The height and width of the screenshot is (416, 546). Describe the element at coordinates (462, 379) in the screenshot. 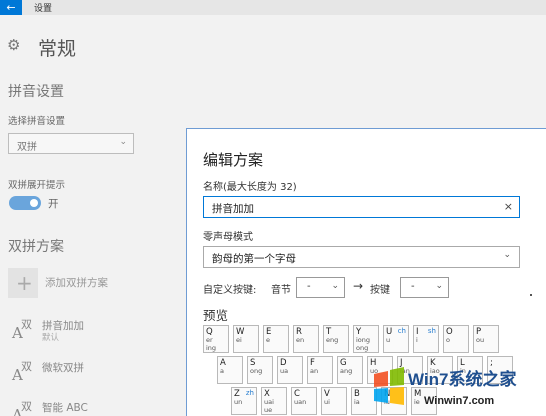

I see `svg-text: Win7系统之家` at that location.